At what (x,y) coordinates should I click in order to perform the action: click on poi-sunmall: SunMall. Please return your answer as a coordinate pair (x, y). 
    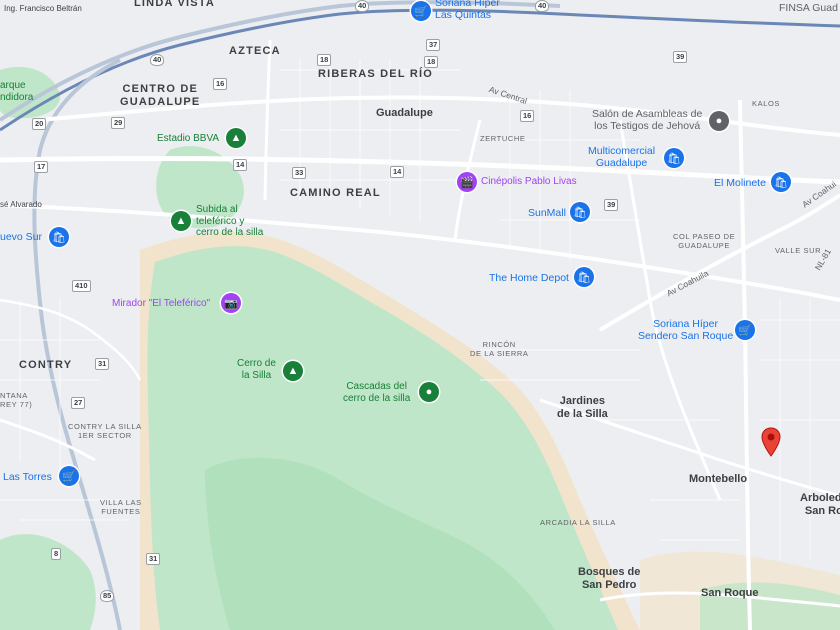
    Looking at the image, I should click on (547, 213).